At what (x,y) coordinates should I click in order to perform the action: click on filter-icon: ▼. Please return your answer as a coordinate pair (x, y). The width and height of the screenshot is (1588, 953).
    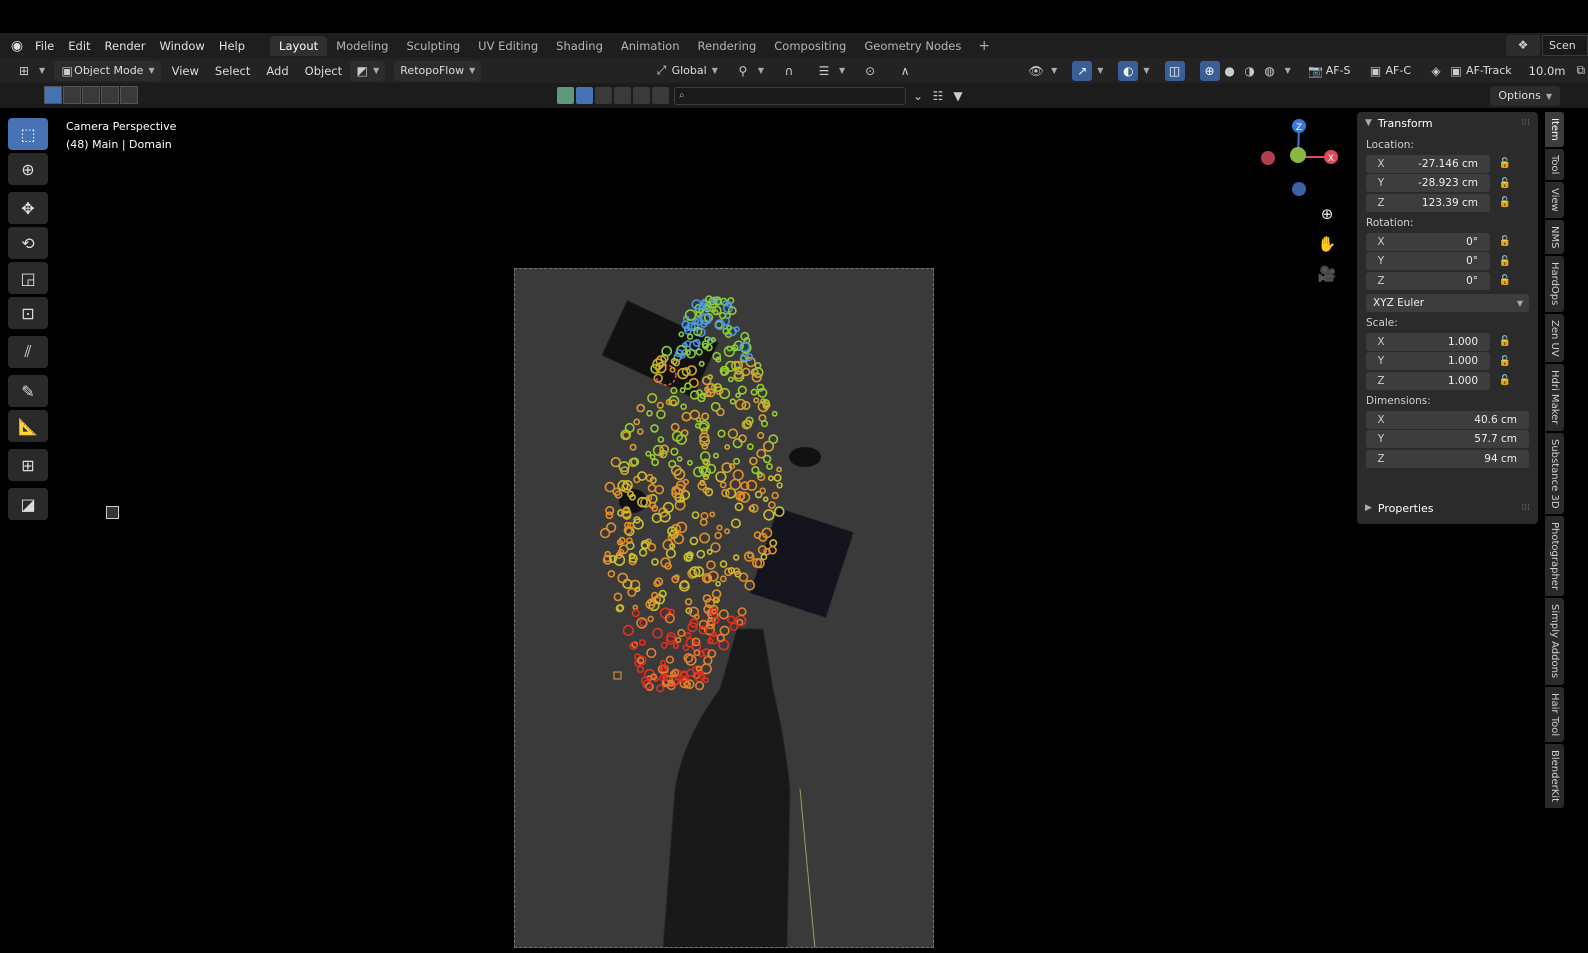
    Looking at the image, I should click on (958, 96).